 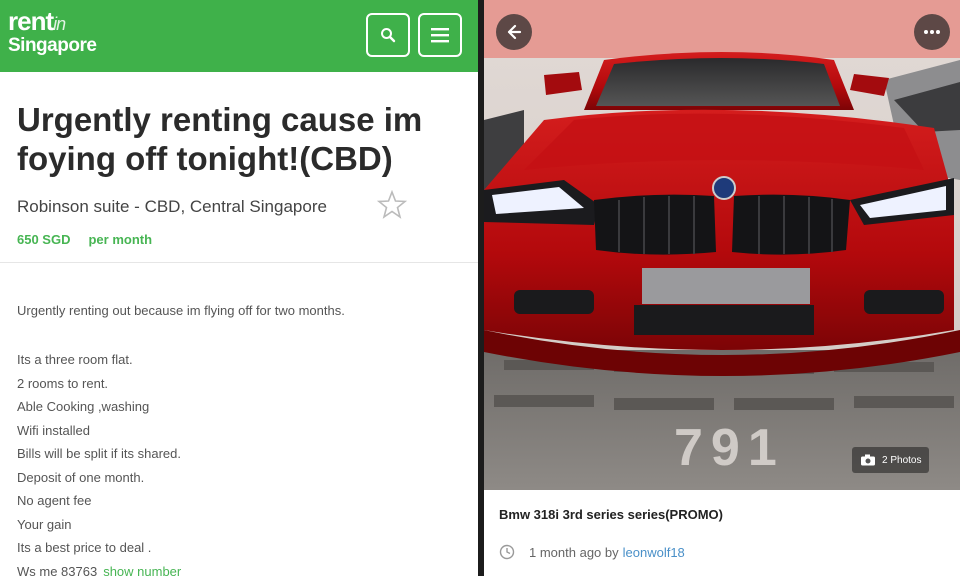 I want to click on price-amount: 650 SGD, so click(x=44, y=239).